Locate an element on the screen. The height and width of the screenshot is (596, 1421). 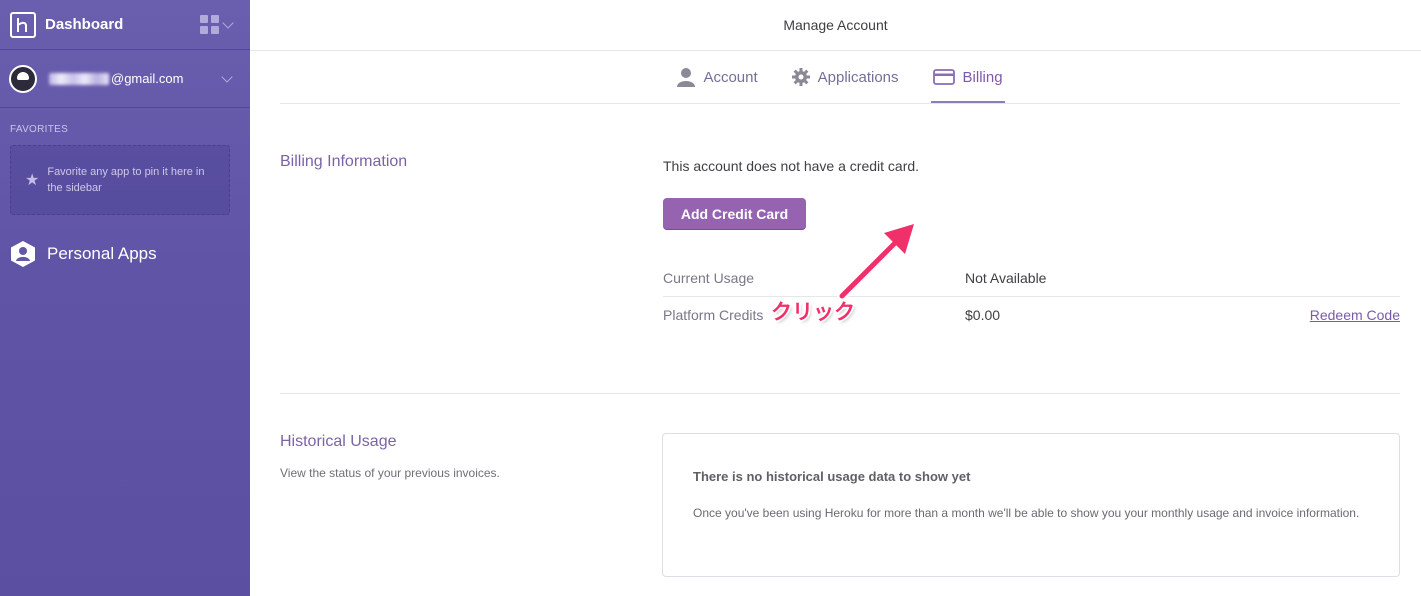
account-switcher: @gmail.com is located at coordinates (125, 79).